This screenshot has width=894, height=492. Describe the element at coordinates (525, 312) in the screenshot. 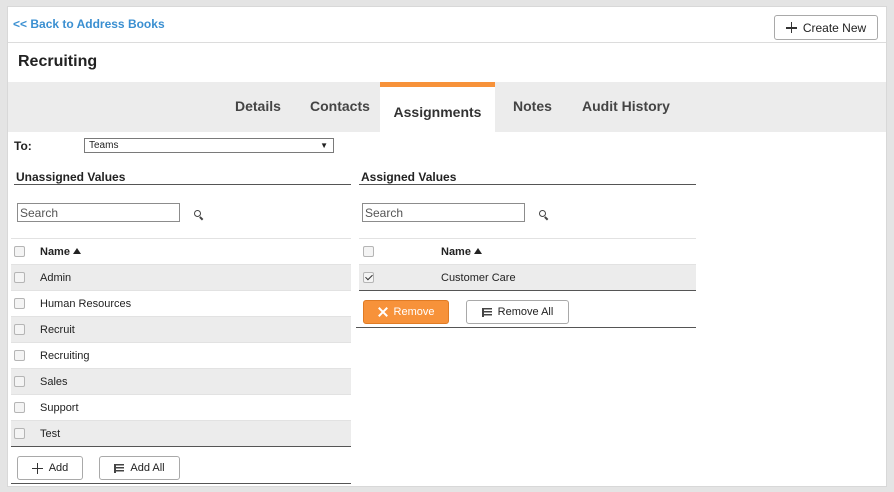

I see `remove-all-label: Remove All` at that location.